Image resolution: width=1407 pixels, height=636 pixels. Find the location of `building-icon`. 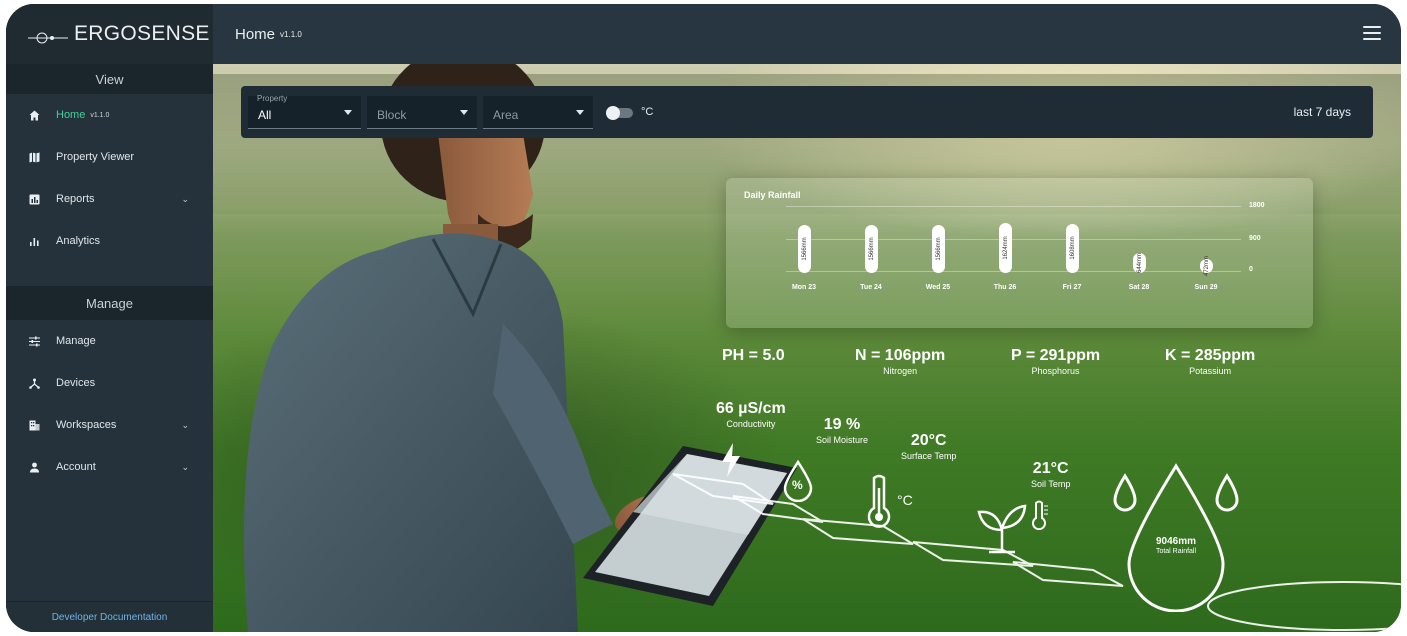

building-icon is located at coordinates (34, 425).